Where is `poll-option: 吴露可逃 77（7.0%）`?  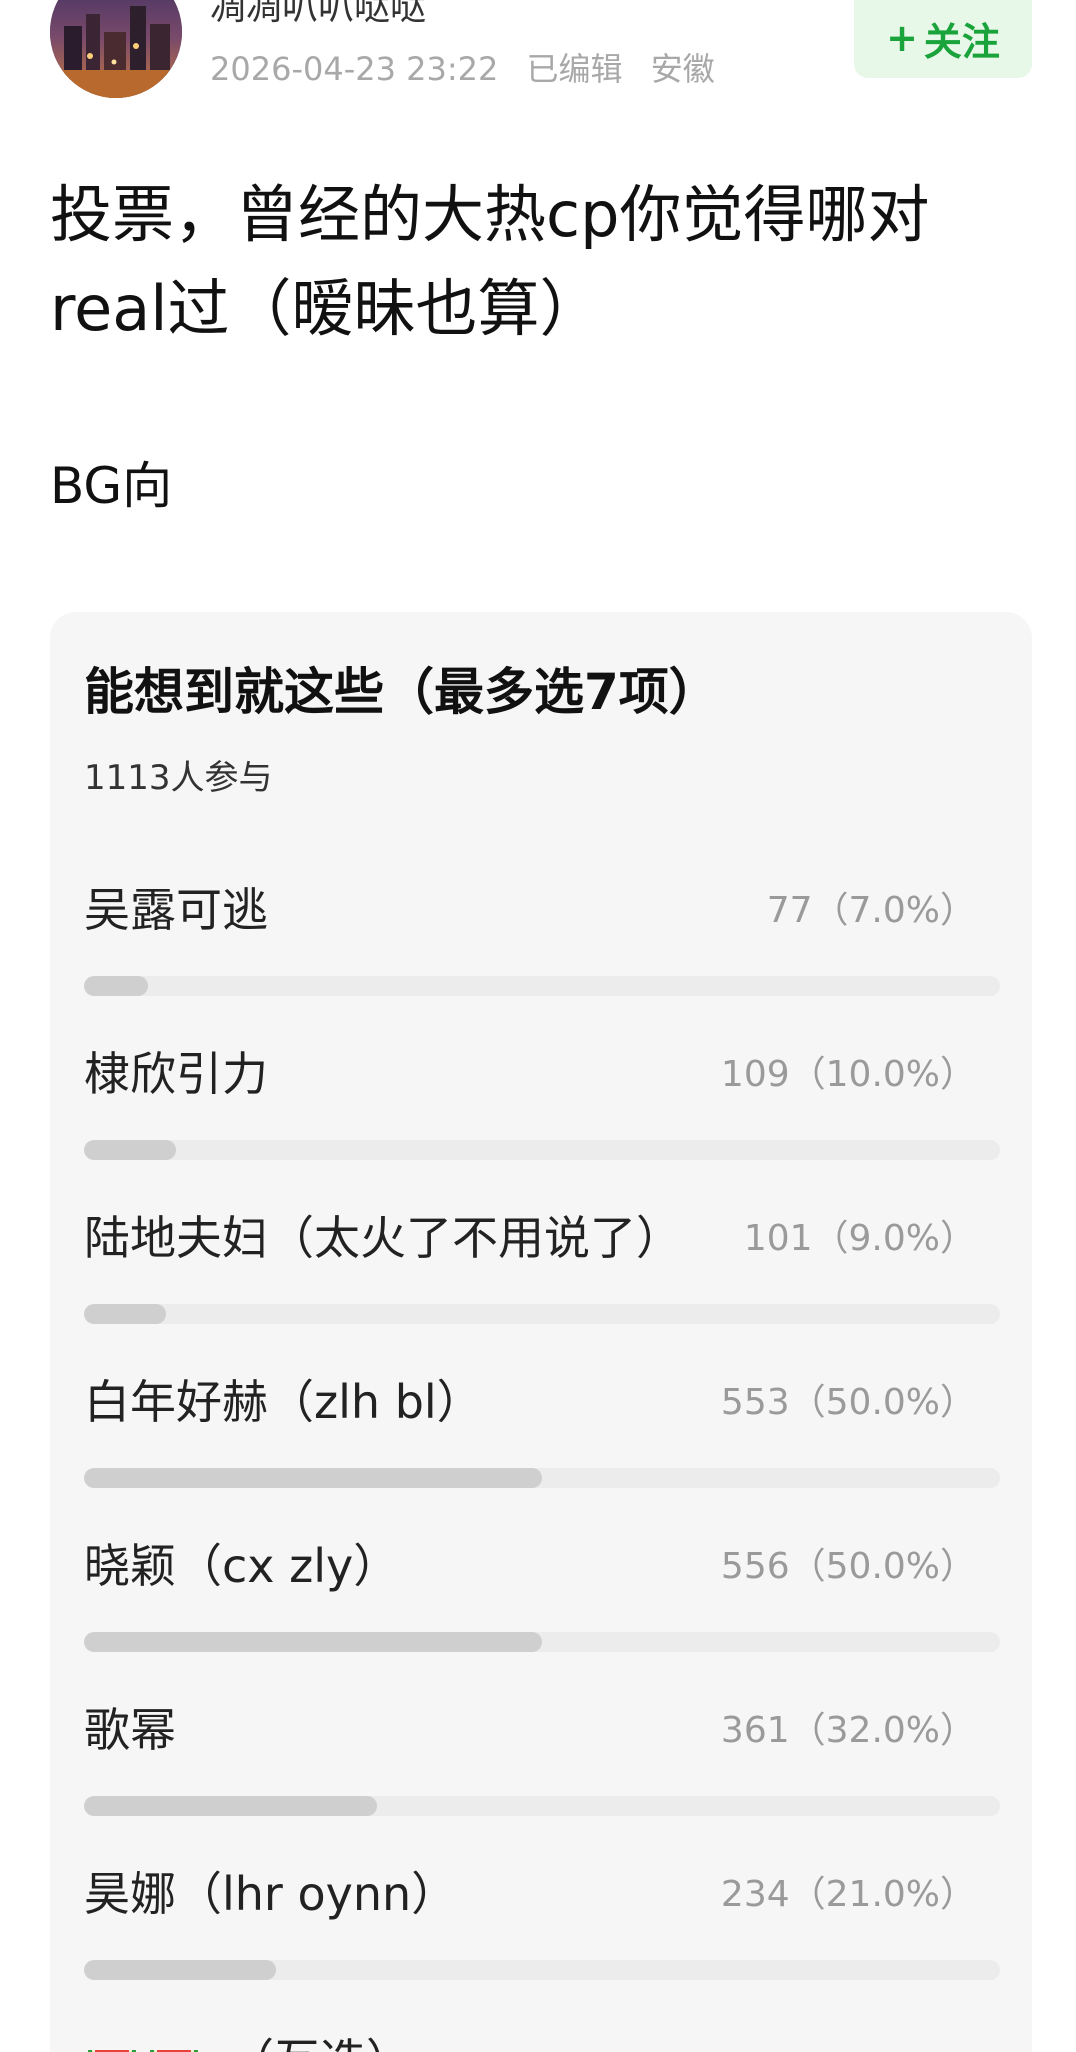 poll-option: 吴露可逃 77（7.0%） is located at coordinates (542, 962).